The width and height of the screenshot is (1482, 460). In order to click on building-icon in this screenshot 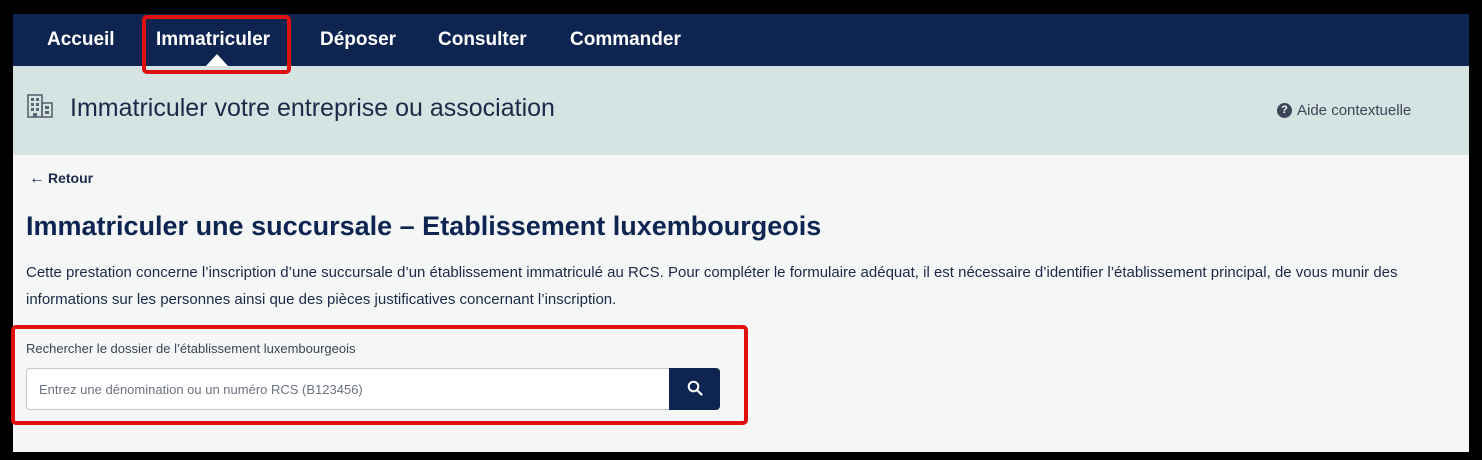, I will do `click(40, 106)`.